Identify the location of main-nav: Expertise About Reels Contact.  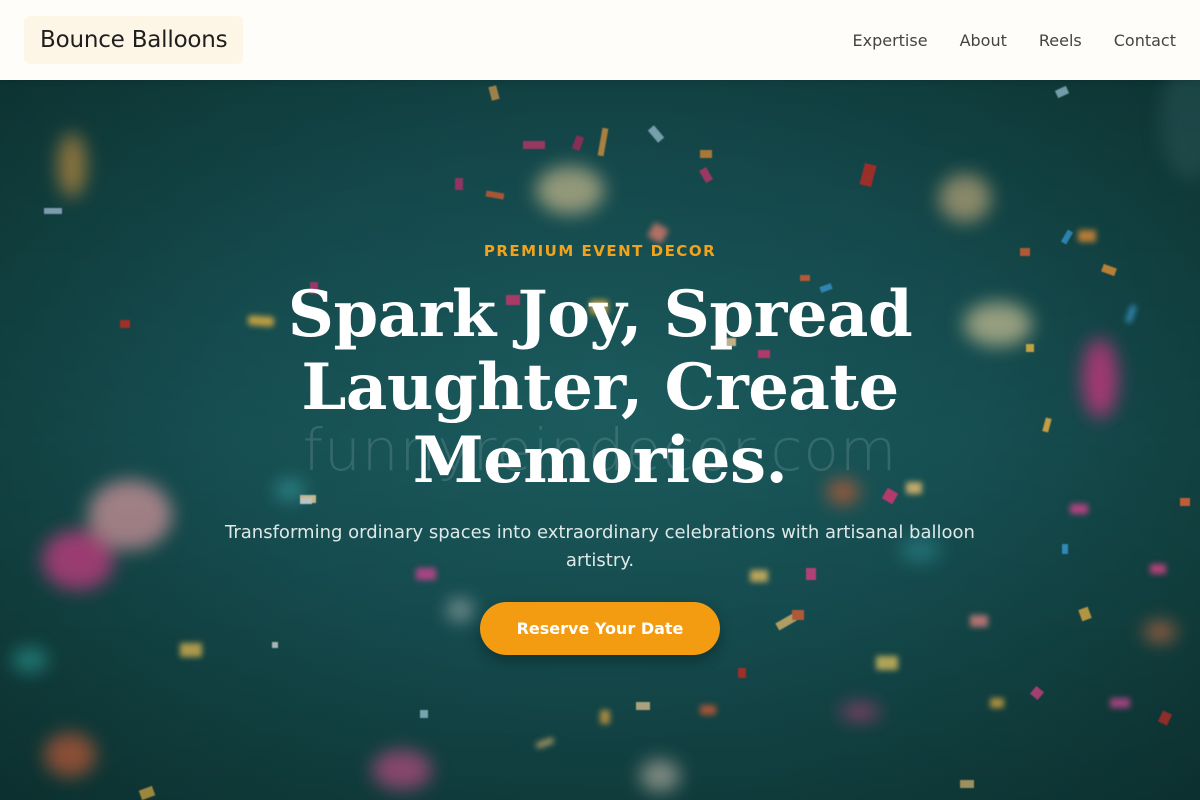
(1015, 40).